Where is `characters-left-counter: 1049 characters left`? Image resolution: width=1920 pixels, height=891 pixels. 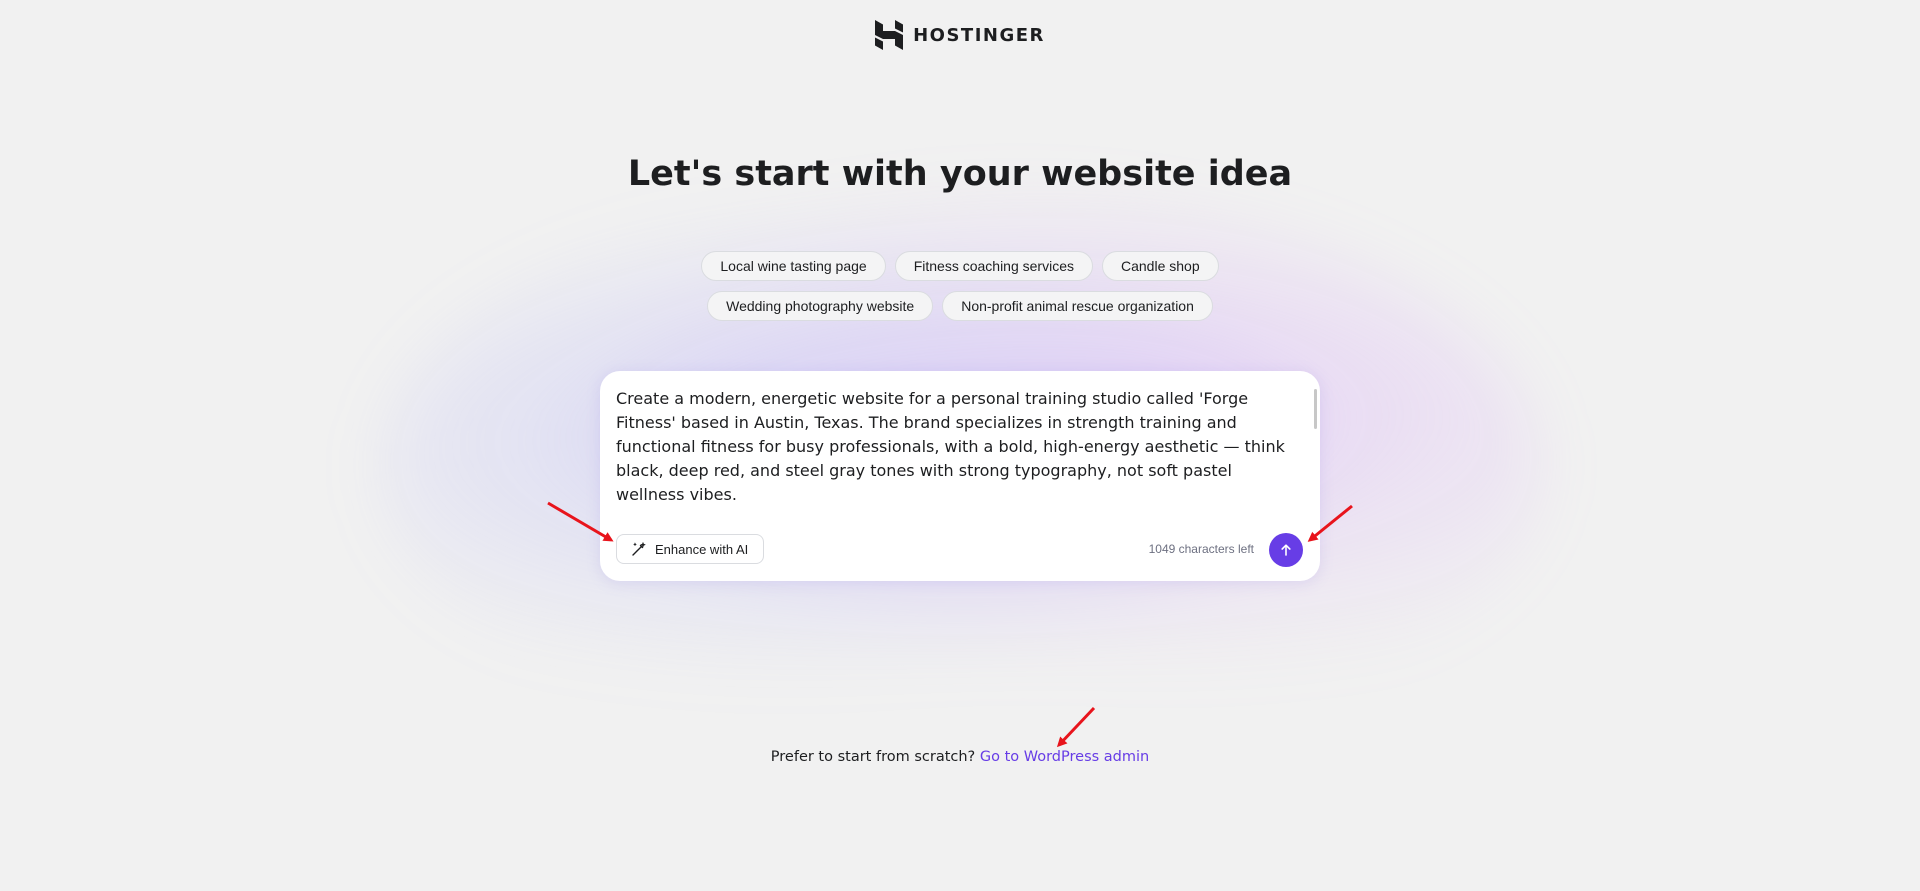 characters-left-counter: 1049 characters left is located at coordinates (1201, 549).